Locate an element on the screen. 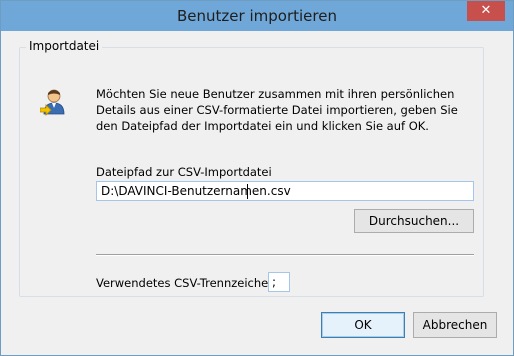 Image resolution: width=514 pixels, height=356 pixels. text-caret is located at coordinates (247, 191).